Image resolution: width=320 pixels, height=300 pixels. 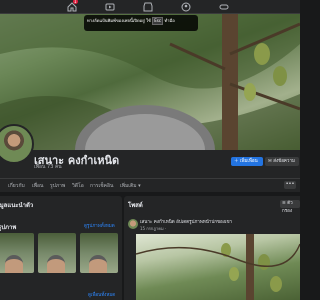 What do you see at coordinates (158, 21) in the screenshot?
I see `tooltip-keycap: Esc` at bounding box center [158, 21].